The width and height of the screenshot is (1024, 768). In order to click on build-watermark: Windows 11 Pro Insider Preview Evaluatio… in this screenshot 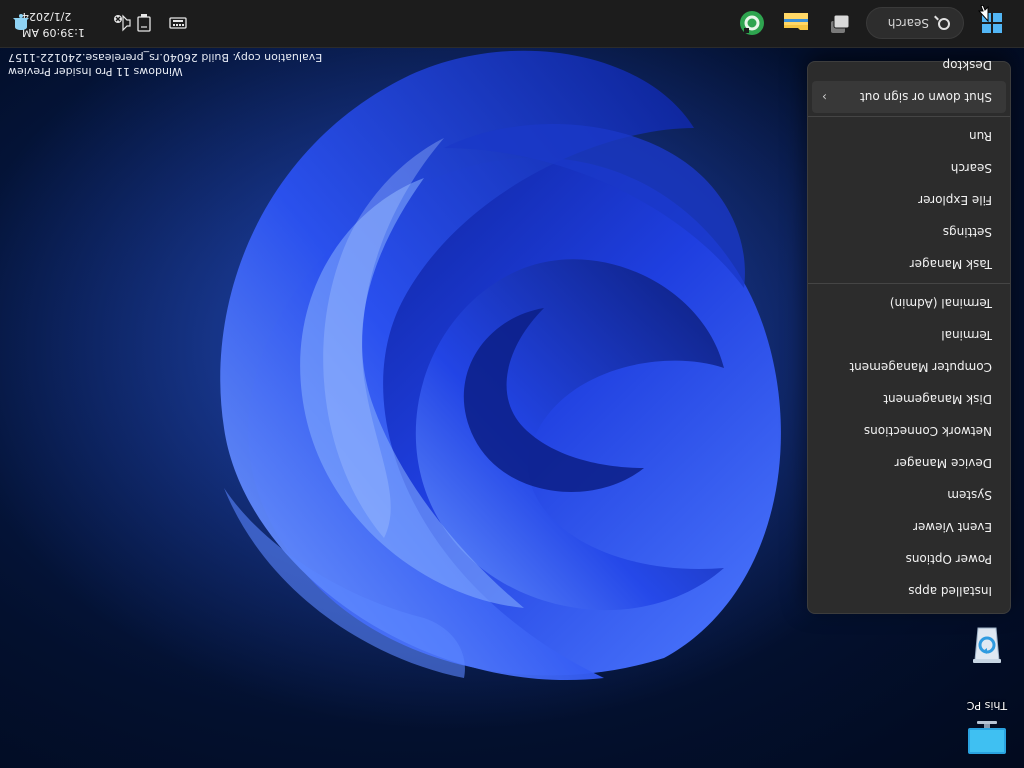, I will do `click(165, 64)`.